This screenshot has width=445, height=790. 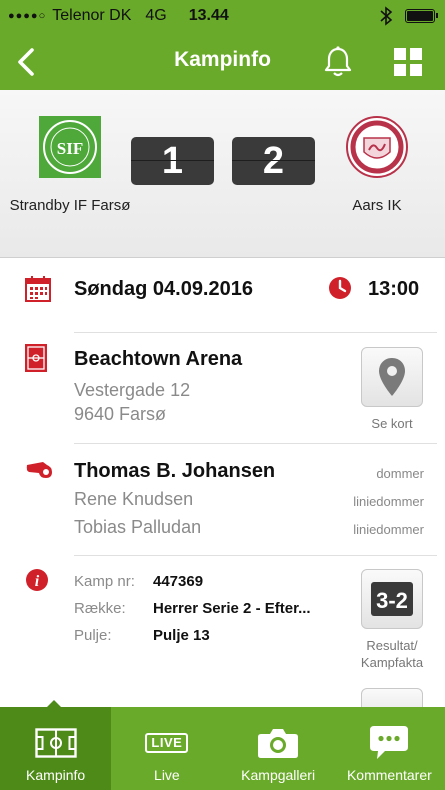 I want to click on info-icon: i, so click(x=37, y=580).